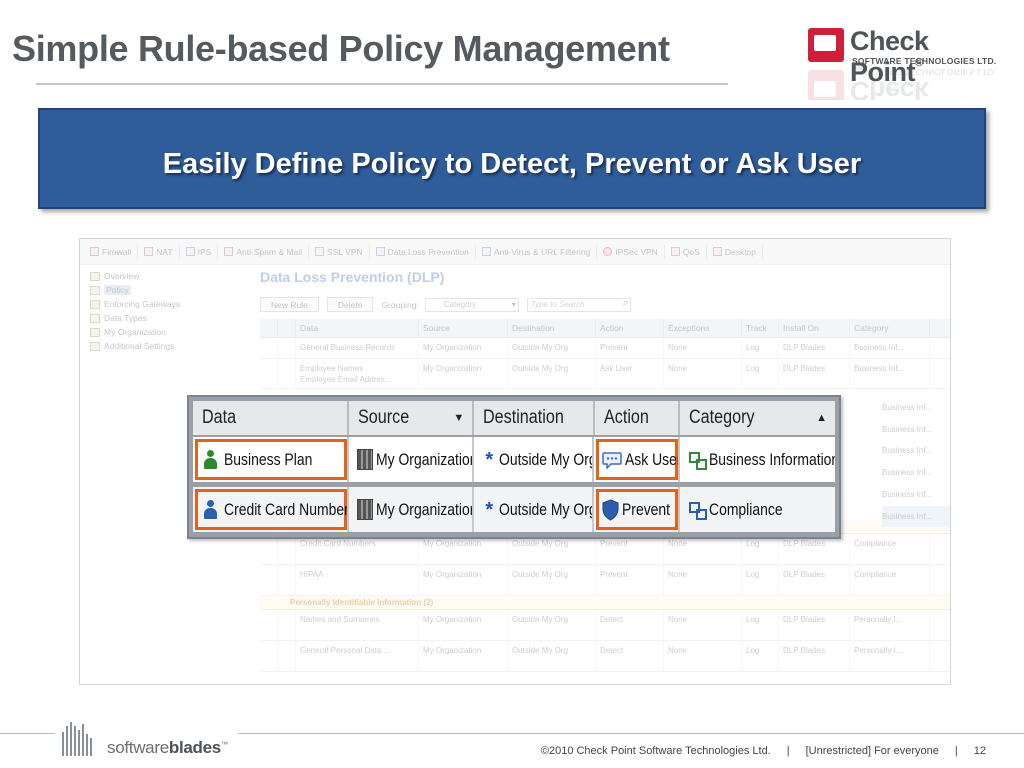 This screenshot has width=1024, height=768. I want to click on tree-item-data-types: Data Types, so click(170, 318).